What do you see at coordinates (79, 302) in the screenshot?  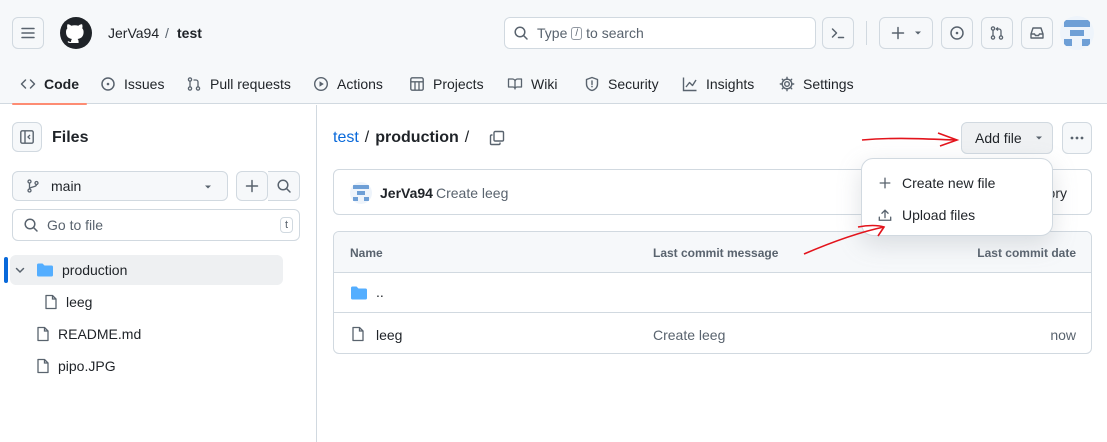 I see `tree-item-label: leeg` at bounding box center [79, 302].